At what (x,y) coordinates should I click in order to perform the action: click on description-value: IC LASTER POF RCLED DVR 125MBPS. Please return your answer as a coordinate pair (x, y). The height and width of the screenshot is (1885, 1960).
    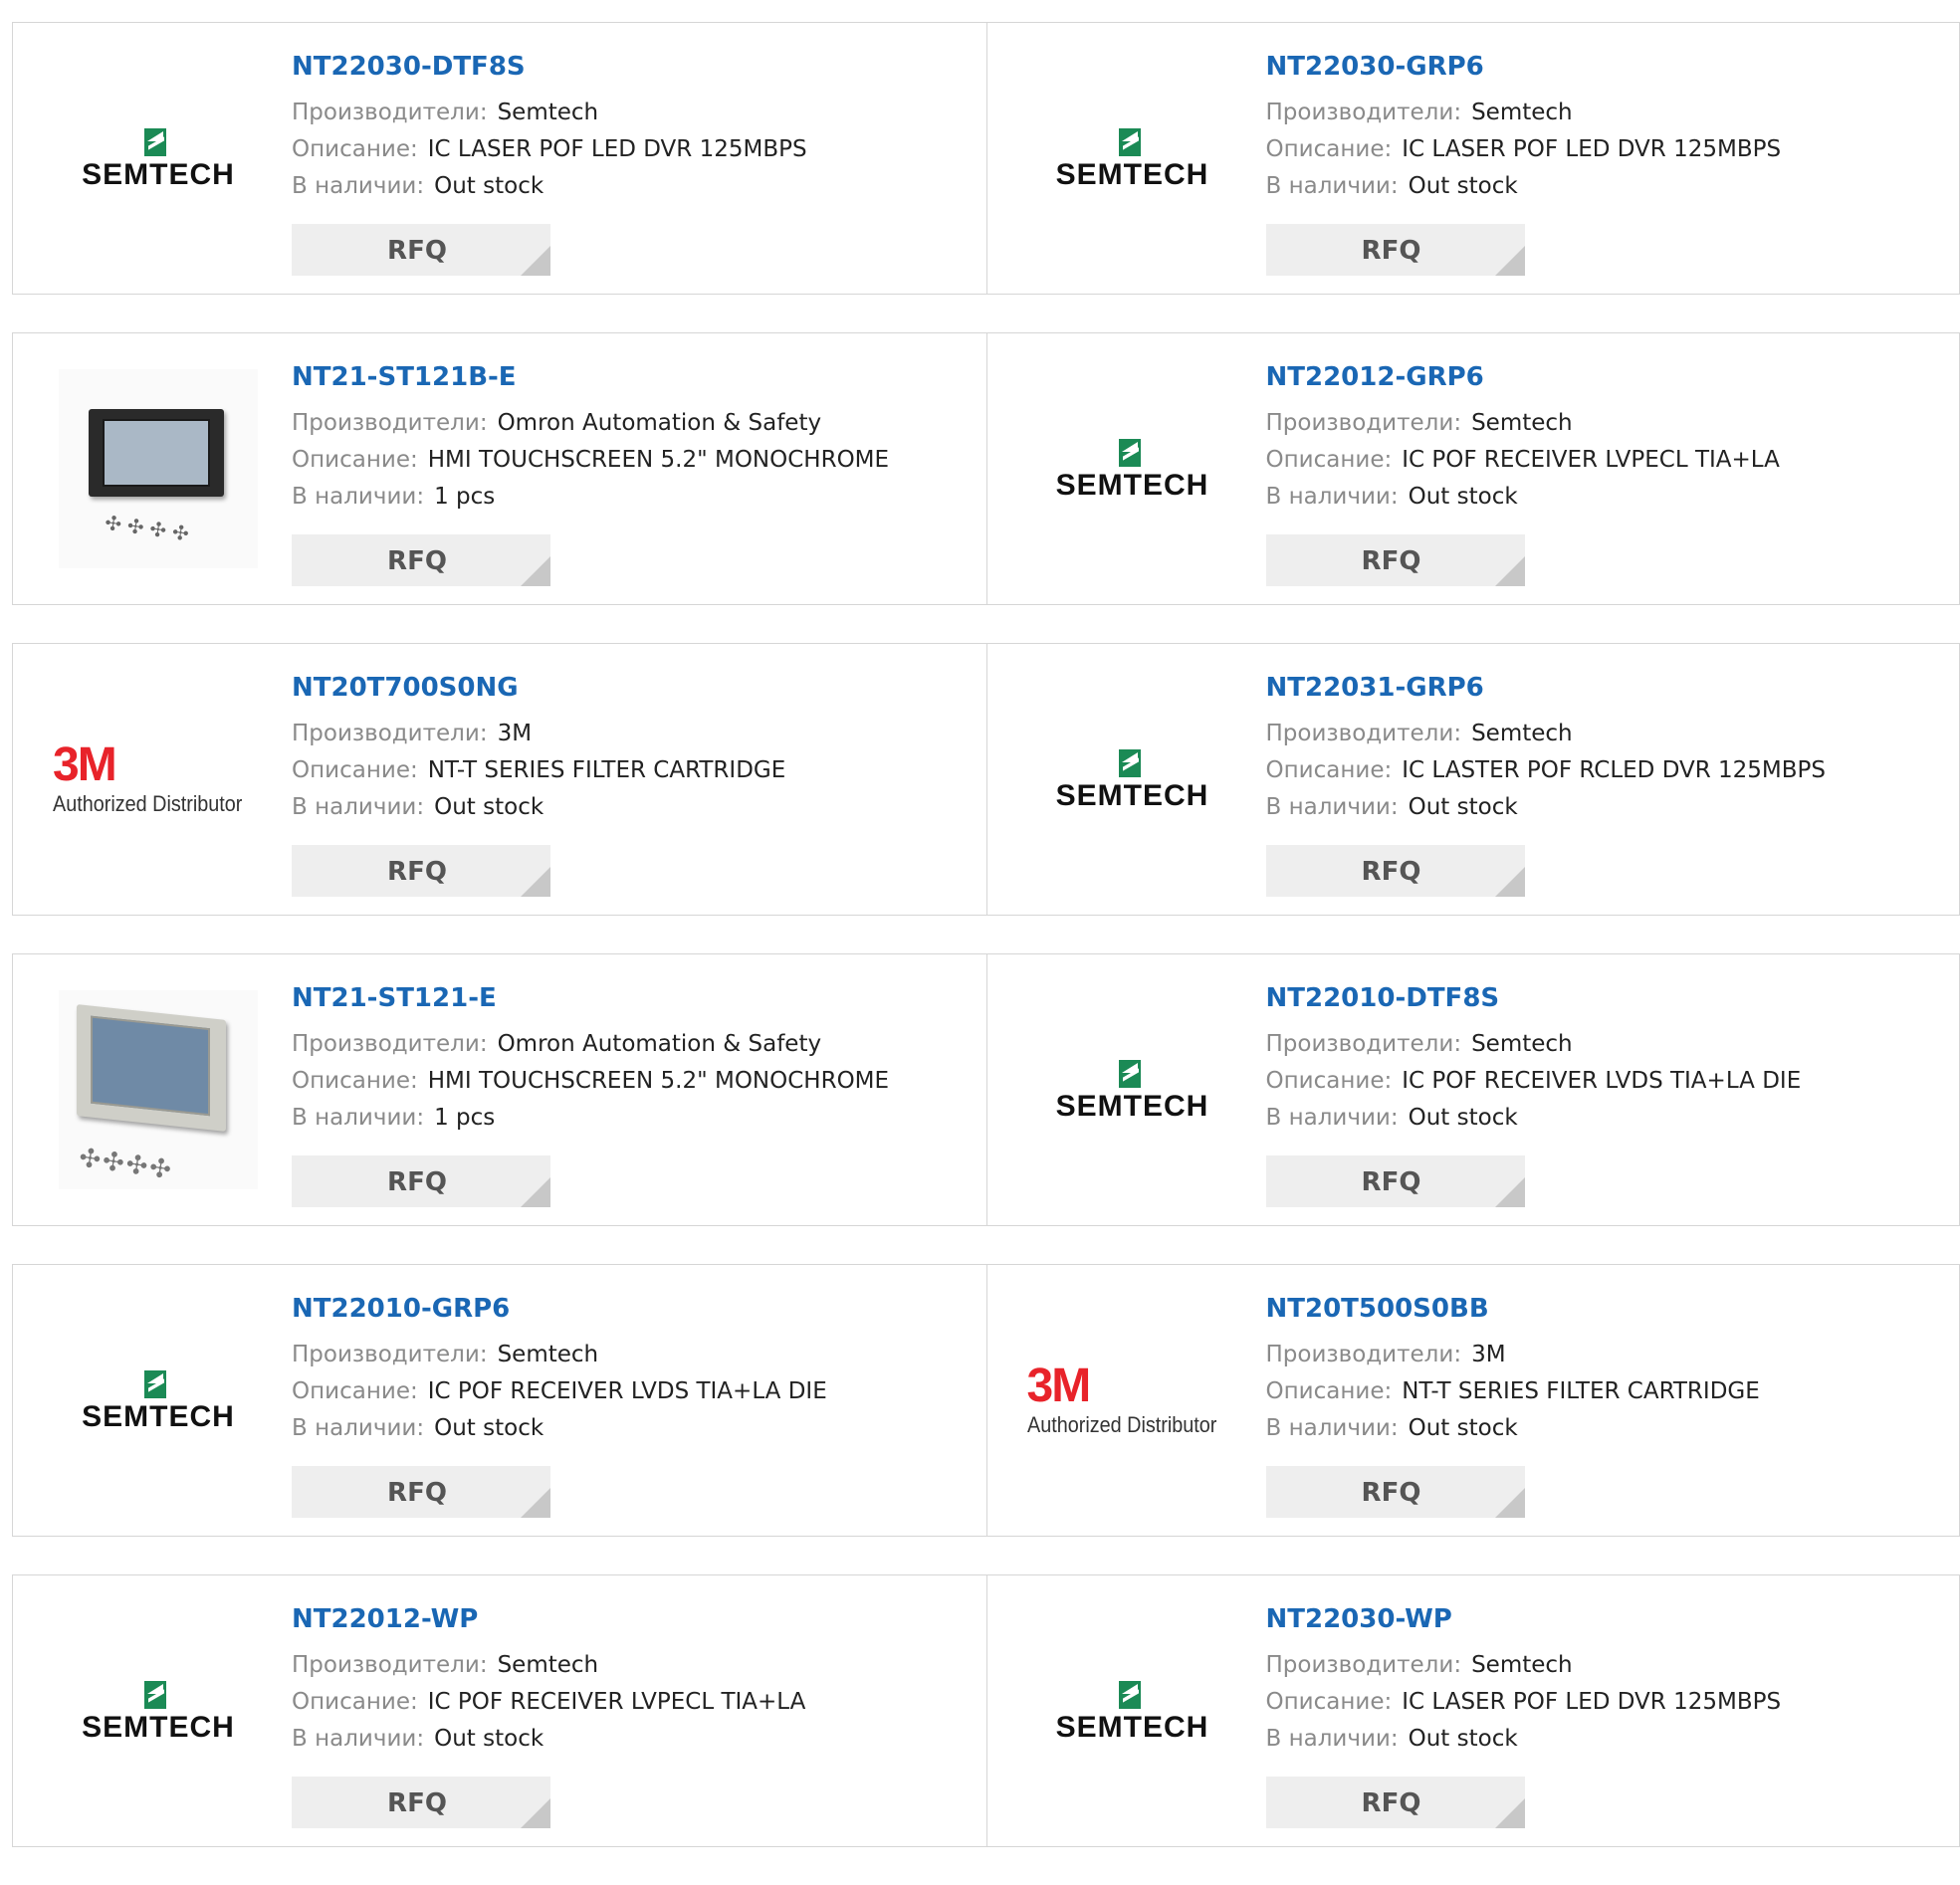
    Looking at the image, I should click on (1615, 770).